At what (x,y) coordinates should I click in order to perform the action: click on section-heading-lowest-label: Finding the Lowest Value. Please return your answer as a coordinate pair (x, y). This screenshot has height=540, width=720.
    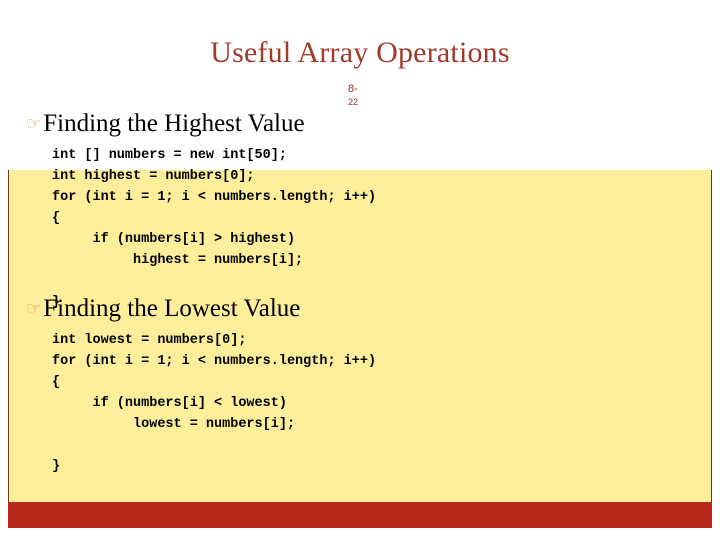
    Looking at the image, I should click on (172, 308).